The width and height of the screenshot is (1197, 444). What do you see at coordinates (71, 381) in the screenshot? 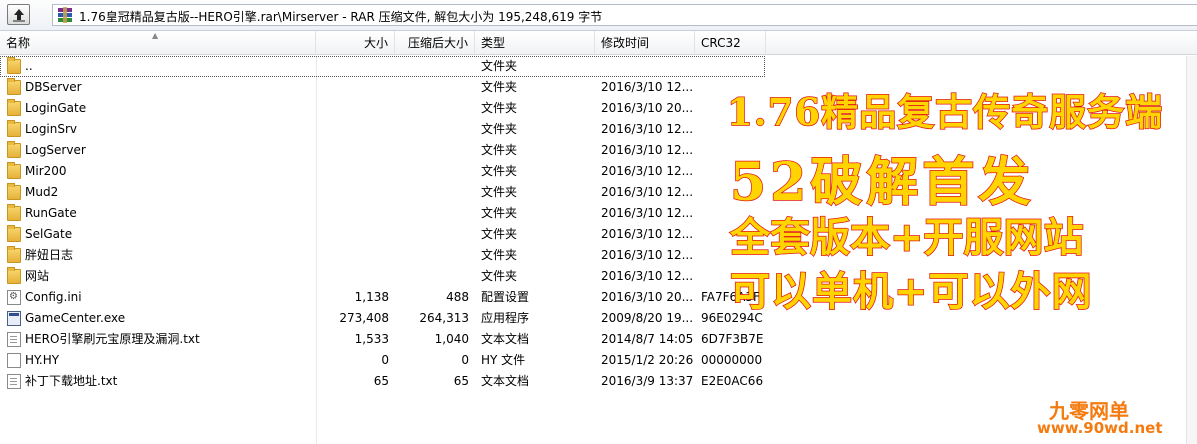
I see `file-name: 补丁下载地址.txt` at bounding box center [71, 381].